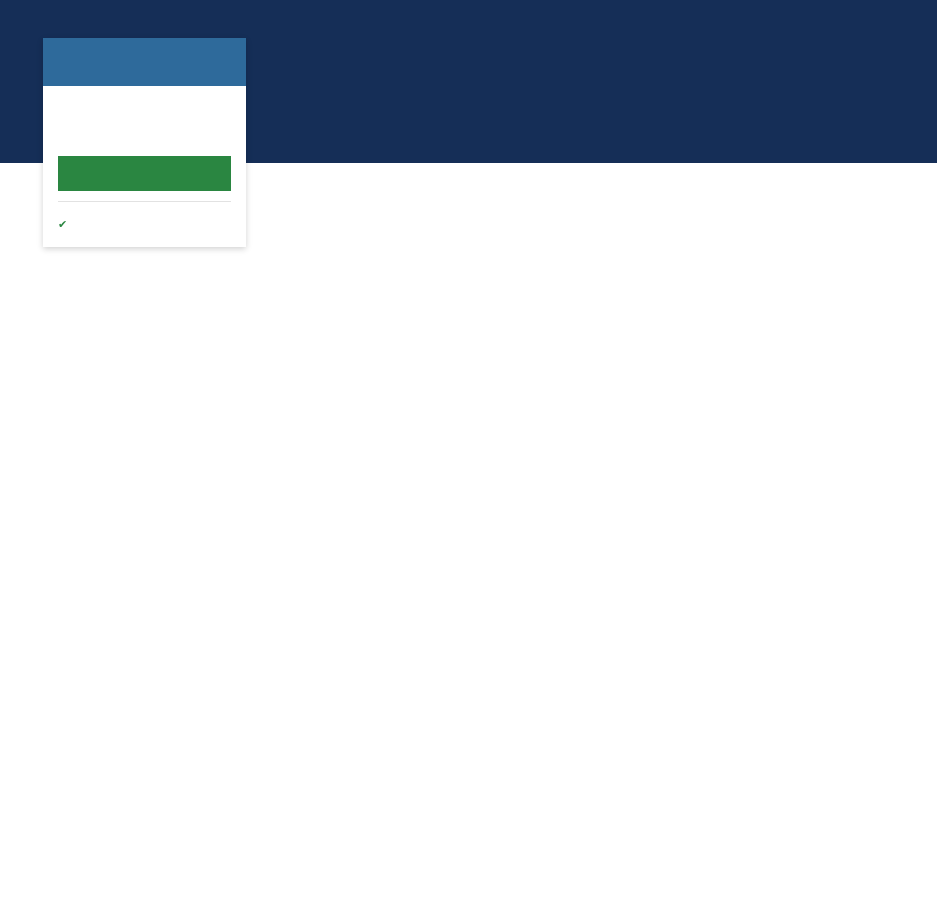 The height and width of the screenshot is (899, 937). I want to click on plan-name, so click(144, 62).